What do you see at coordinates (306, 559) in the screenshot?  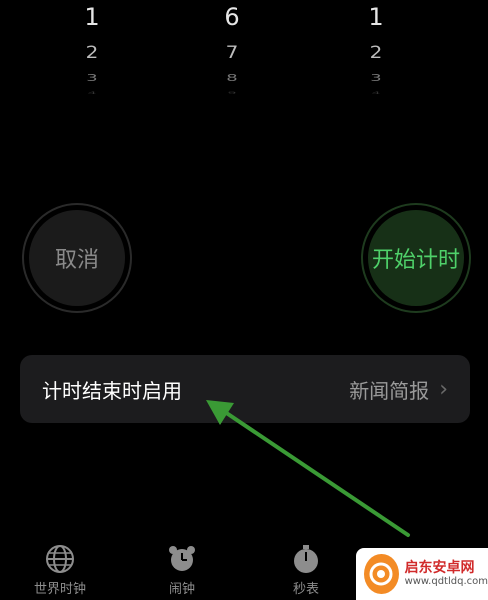 I see `stopwatch-icon` at bounding box center [306, 559].